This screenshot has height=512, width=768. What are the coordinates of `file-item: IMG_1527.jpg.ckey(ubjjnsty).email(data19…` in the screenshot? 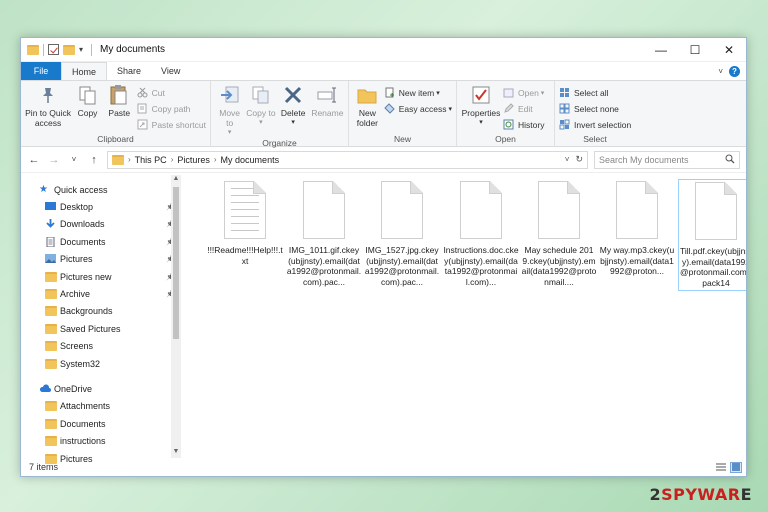 It's located at (402, 235).